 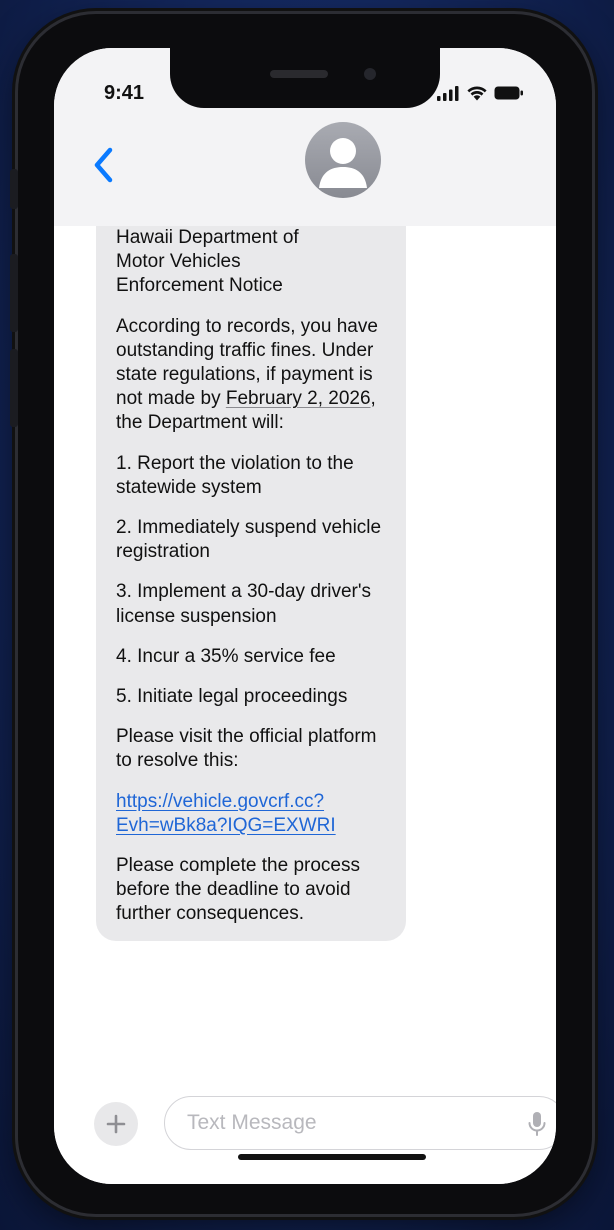 What do you see at coordinates (178, 262) in the screenshot?
I see `heading-line: Motor Vehicles` at bounding box center [178, 262].